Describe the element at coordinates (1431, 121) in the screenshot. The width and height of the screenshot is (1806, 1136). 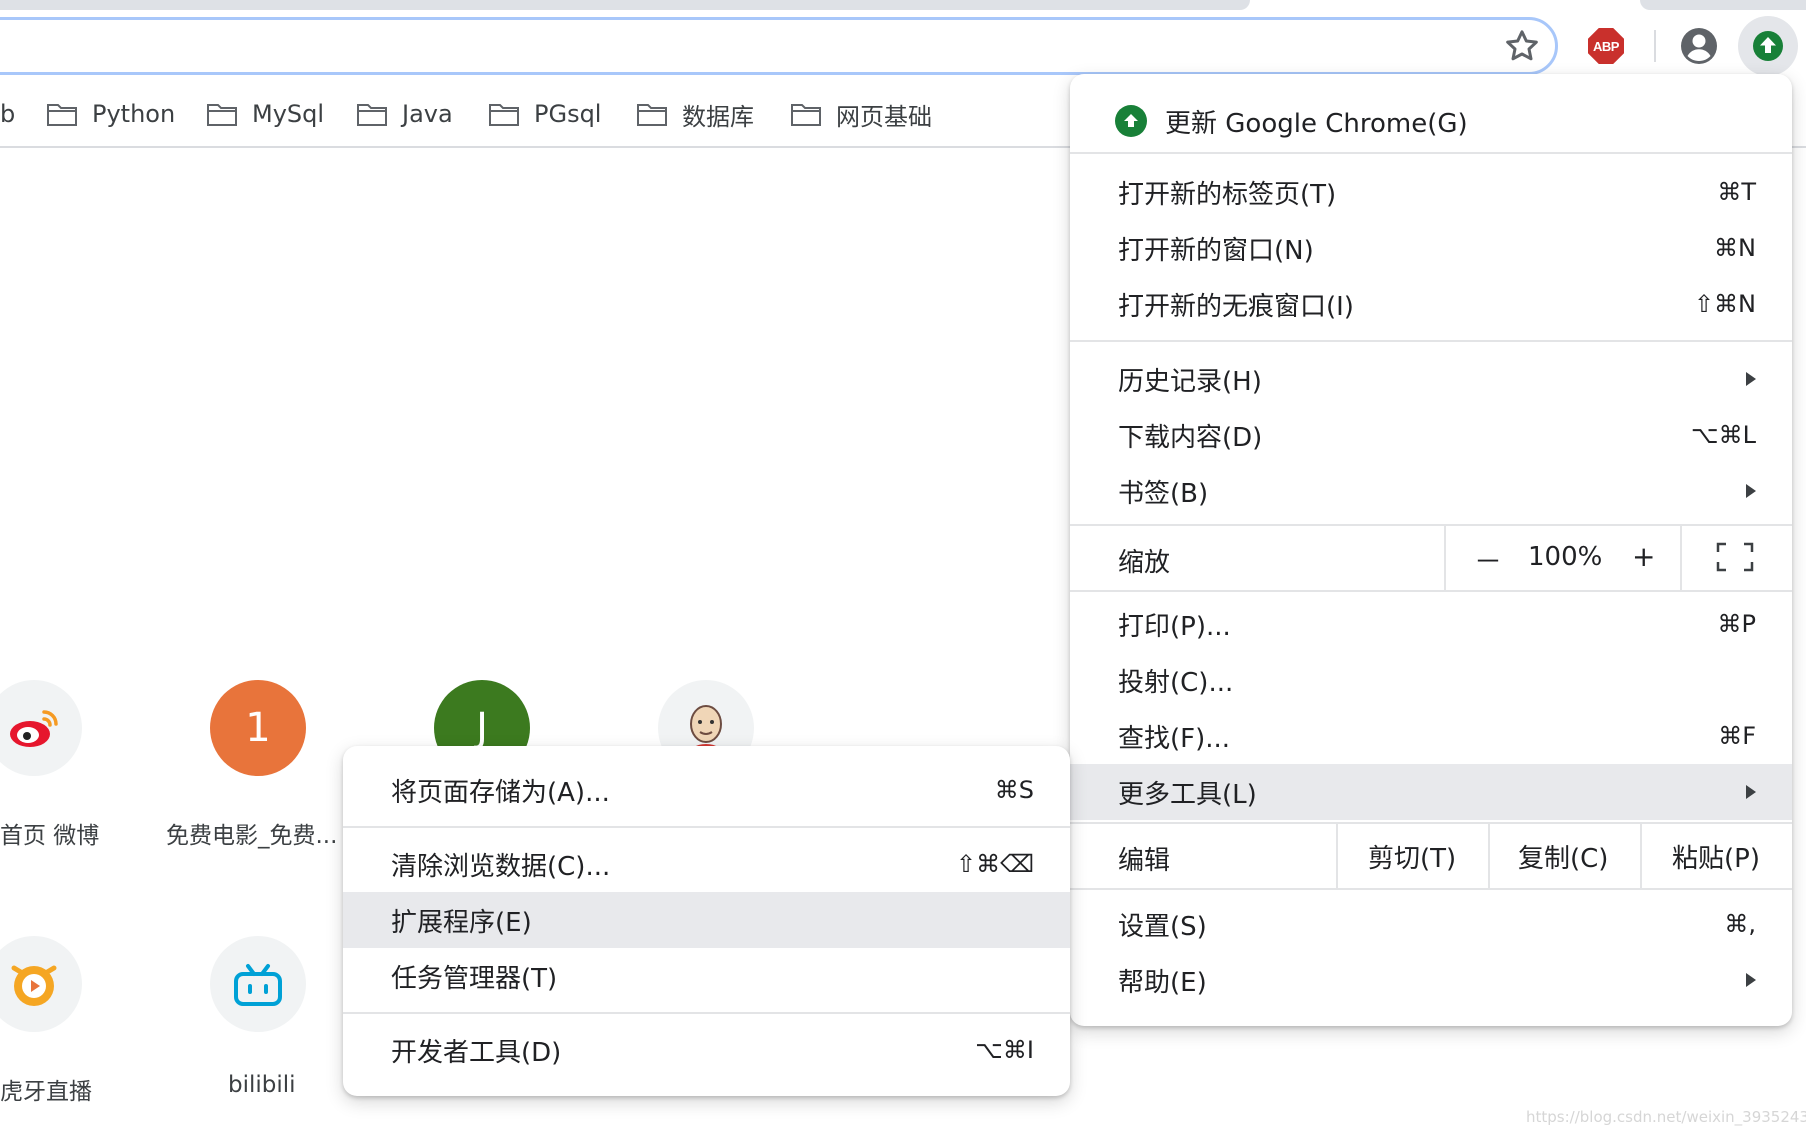
I see `update-chrome-item: 更新 Google Chrome(G)` at that location.